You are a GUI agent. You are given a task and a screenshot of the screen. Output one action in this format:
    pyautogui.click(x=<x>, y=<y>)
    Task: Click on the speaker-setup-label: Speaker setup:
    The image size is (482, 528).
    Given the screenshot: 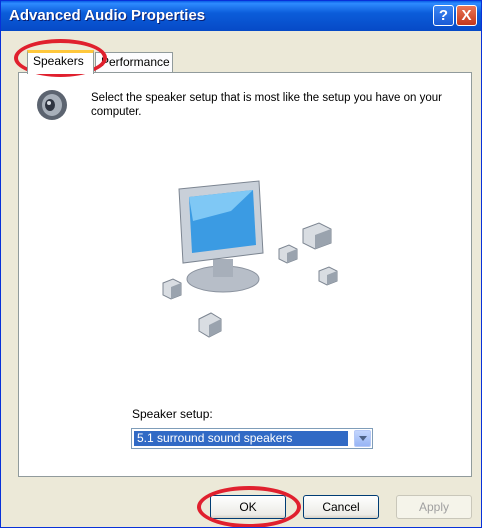 What is the action you would take?
    pyautogui.click(x=172, y=414)
    